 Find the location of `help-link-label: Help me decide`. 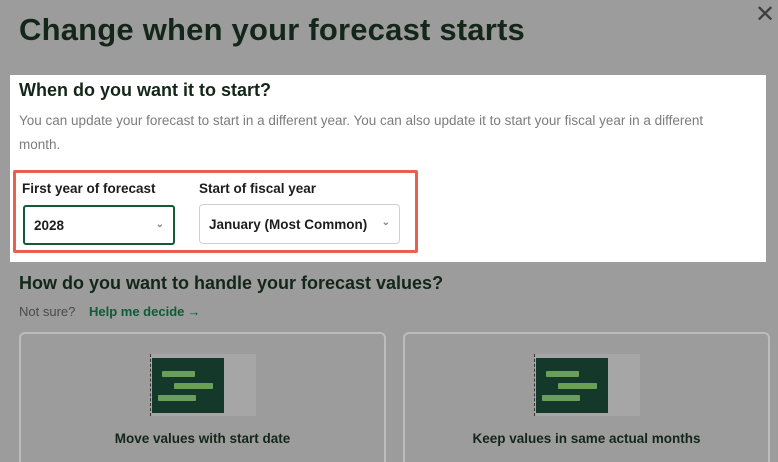

help-link-label: Help me decide is located at coordinates (137, 311).